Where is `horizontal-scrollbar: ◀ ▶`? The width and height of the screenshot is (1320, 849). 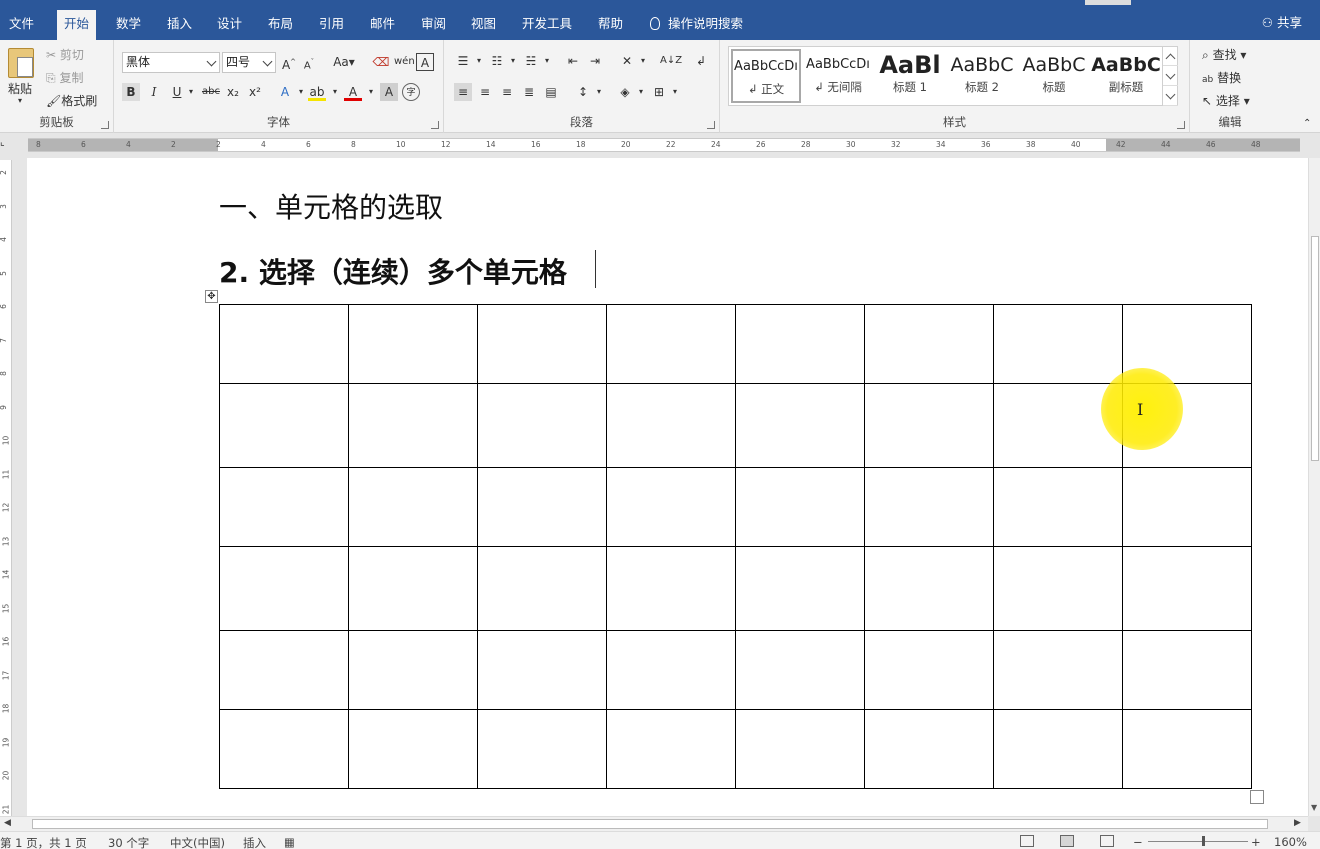 horizontal-scrollbar: ◀ ▶ is located at coordinates (654, 823).